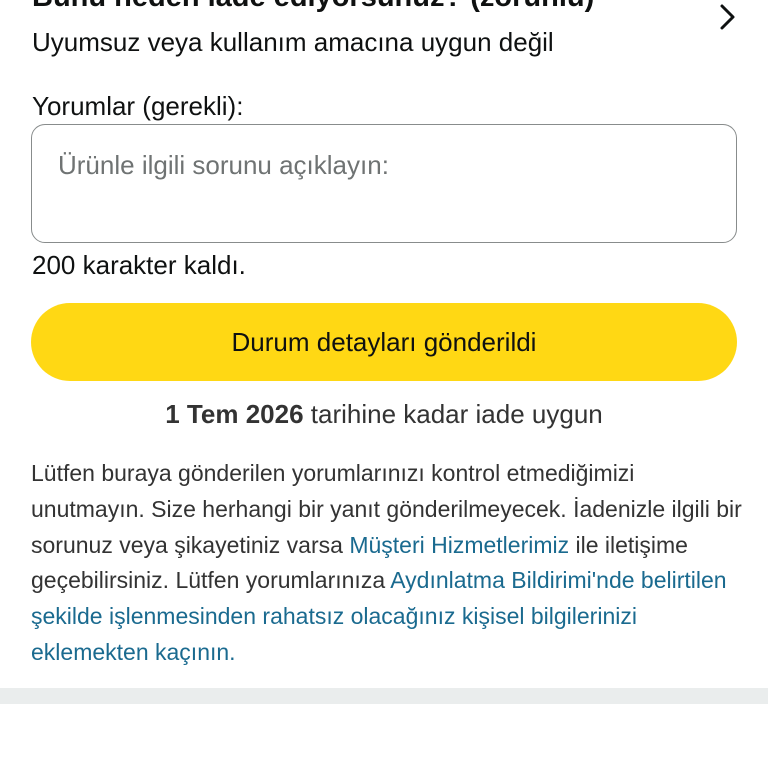 The image size is (768, 768). What do you see at coordinates (459, 545) in the screenshot?
I see `customer-service-link: Müşteri Hizmetlerimiz` at bounding box center [459, 545].